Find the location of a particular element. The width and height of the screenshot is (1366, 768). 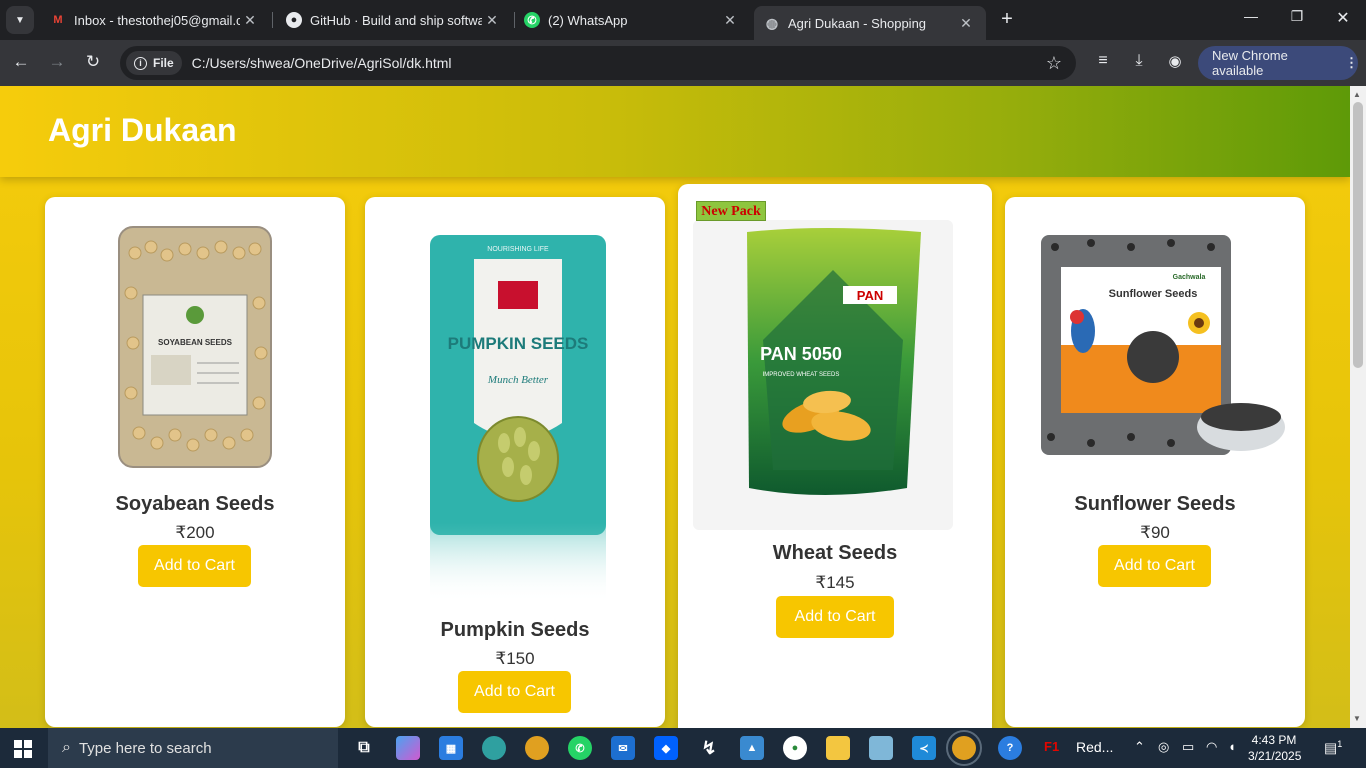

product-name: Wheat Seeds is located at coordinates (835, 553).